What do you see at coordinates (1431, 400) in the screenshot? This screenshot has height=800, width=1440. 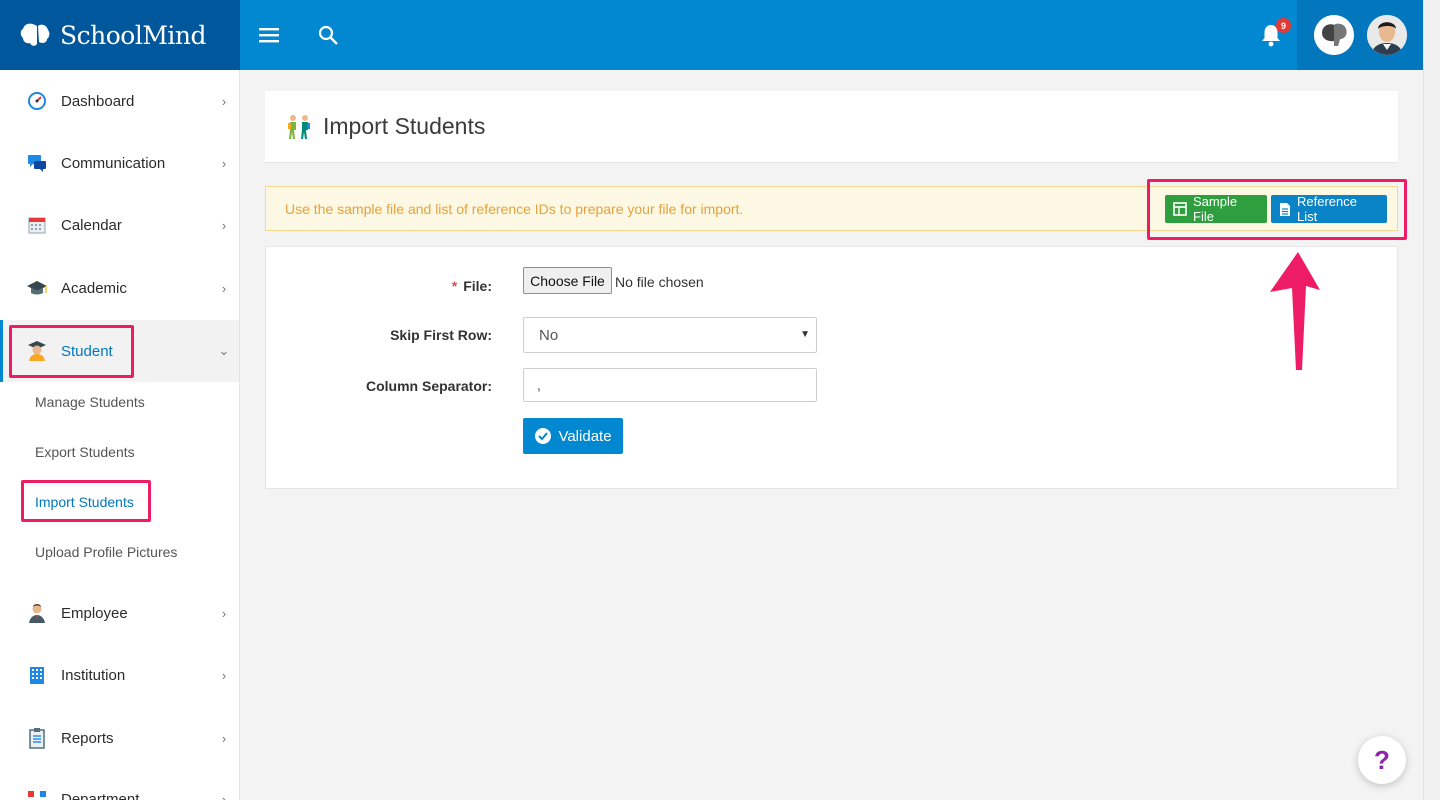 I see `page-scrollbar` at bounding box center [1431, 400].